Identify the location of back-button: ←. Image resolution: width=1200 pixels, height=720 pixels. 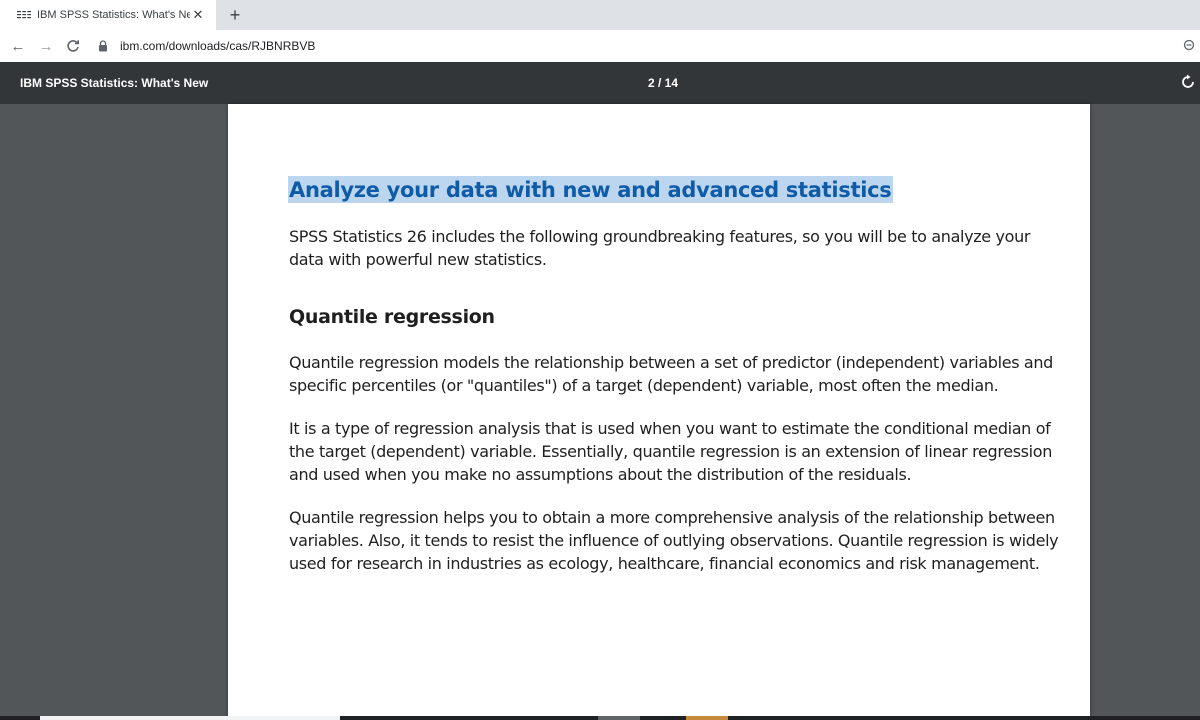
(18, 46).